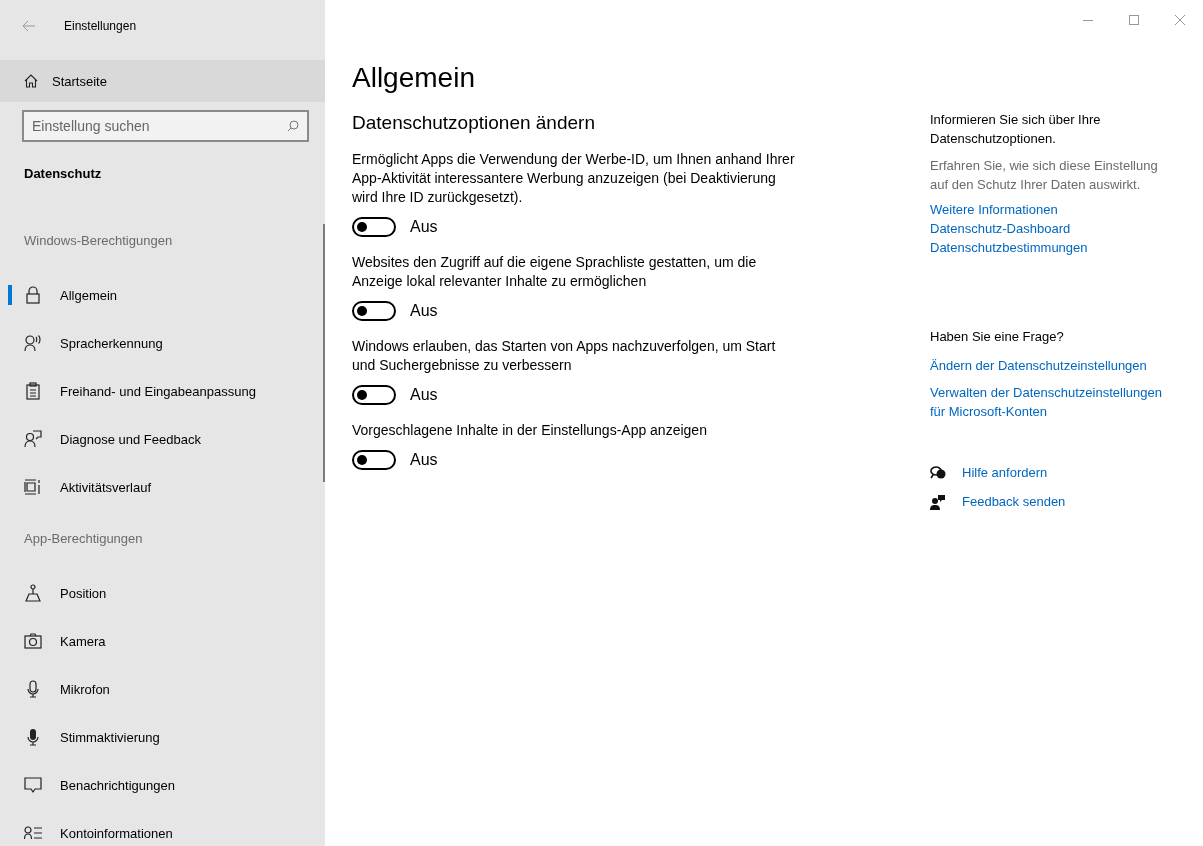 This screenshot has width=1203, height=846. What do you see at coordinates (1016, 129) in the screenshot?
I see `info-title: Informieren Sie sich über Ihre Datenschutzoptionen.` at bounding box center [1016, 129].